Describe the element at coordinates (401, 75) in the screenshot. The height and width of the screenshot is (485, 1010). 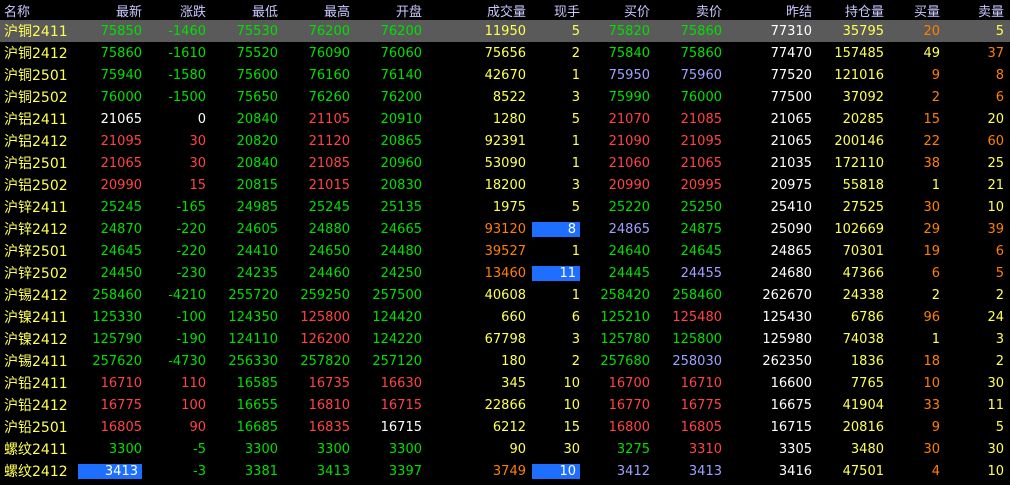
I see `quote-cell: 76140` at that location.